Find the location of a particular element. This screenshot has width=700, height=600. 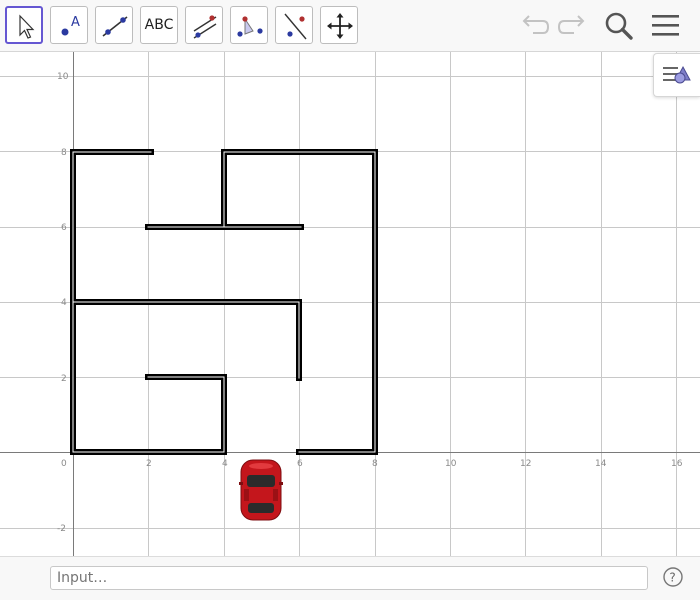

text-tool-label: ABC is located at coordinates (159, 25).